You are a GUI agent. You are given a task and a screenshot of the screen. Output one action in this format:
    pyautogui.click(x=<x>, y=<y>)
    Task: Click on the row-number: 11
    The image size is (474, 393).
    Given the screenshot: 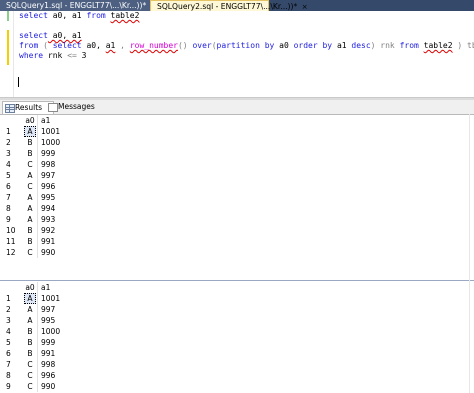 What is the action you would take?
    pyautogui.click(x=13, y=241)
    